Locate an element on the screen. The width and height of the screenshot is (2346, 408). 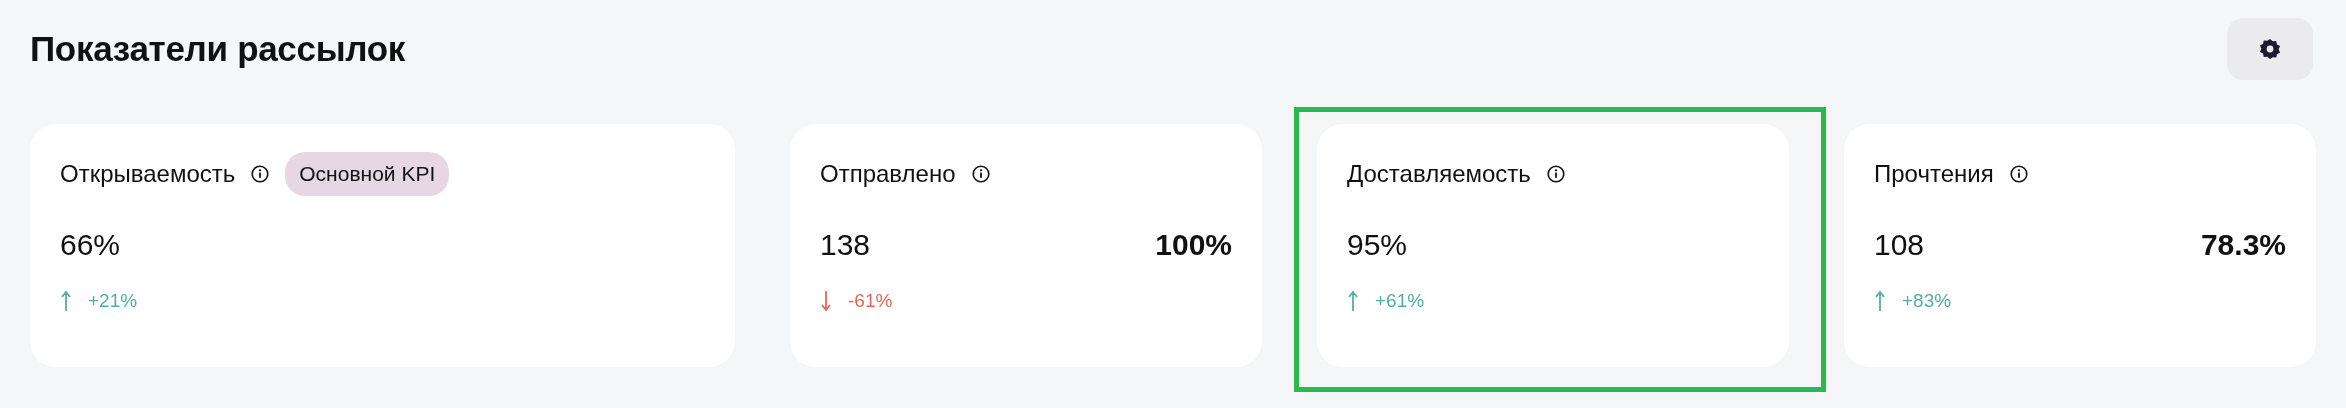
settings-icon is located at coordinates (2270, 49).